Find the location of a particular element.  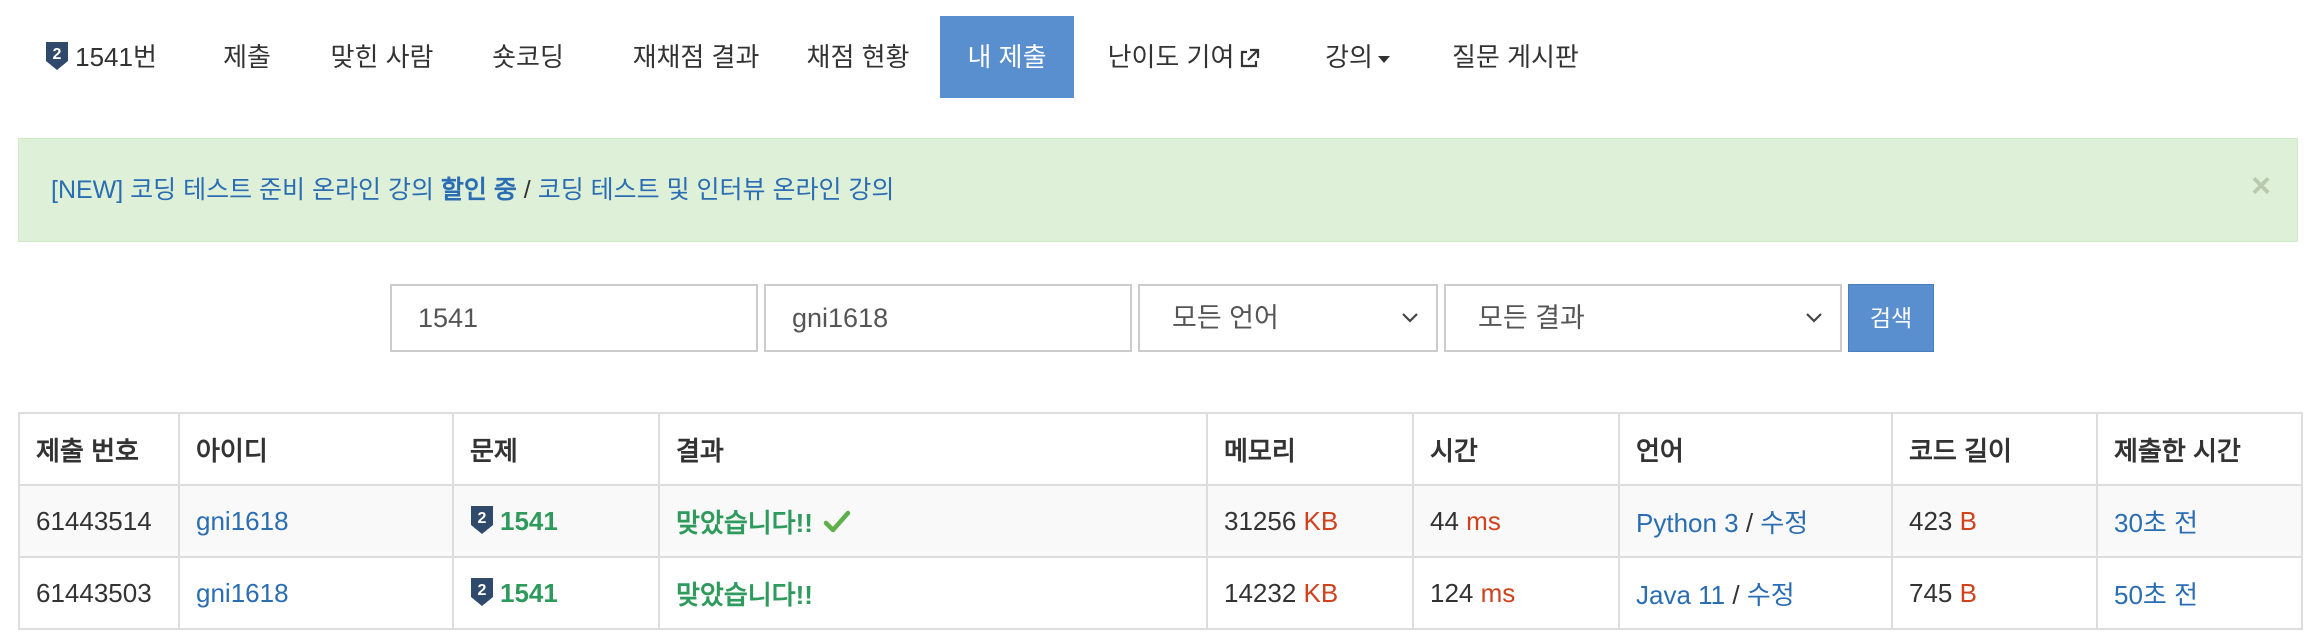

time-value: 44 is located at coordinates (1444, 520).